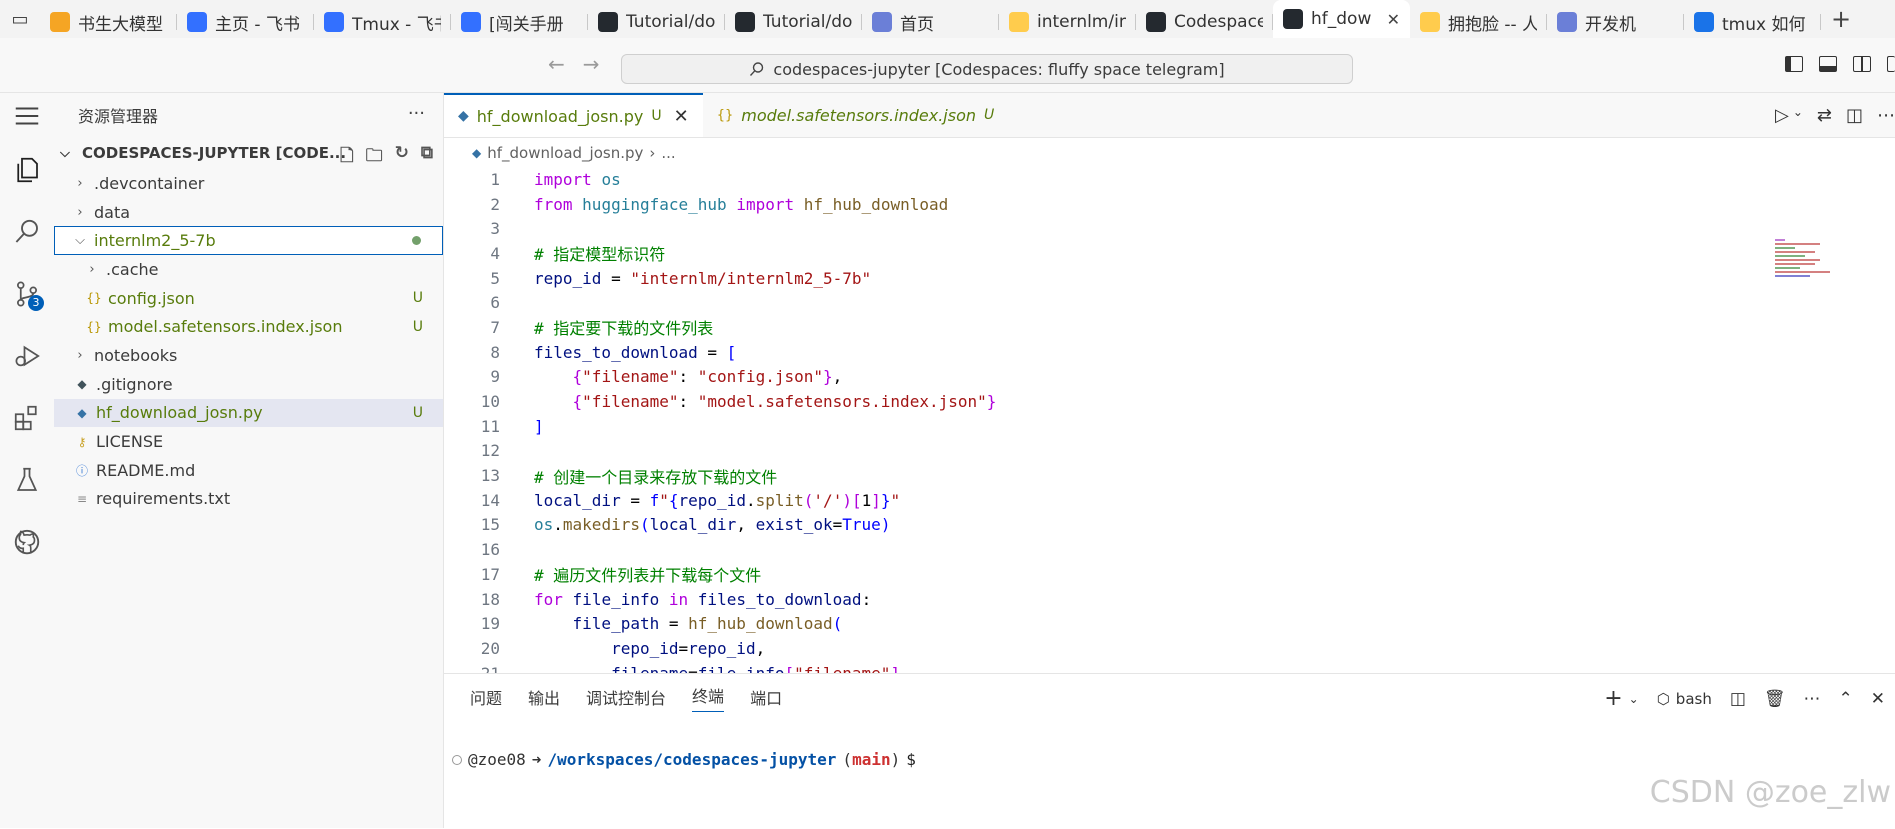  I want to click on compare-changes-icon: ⇄, so click(1824, 115).